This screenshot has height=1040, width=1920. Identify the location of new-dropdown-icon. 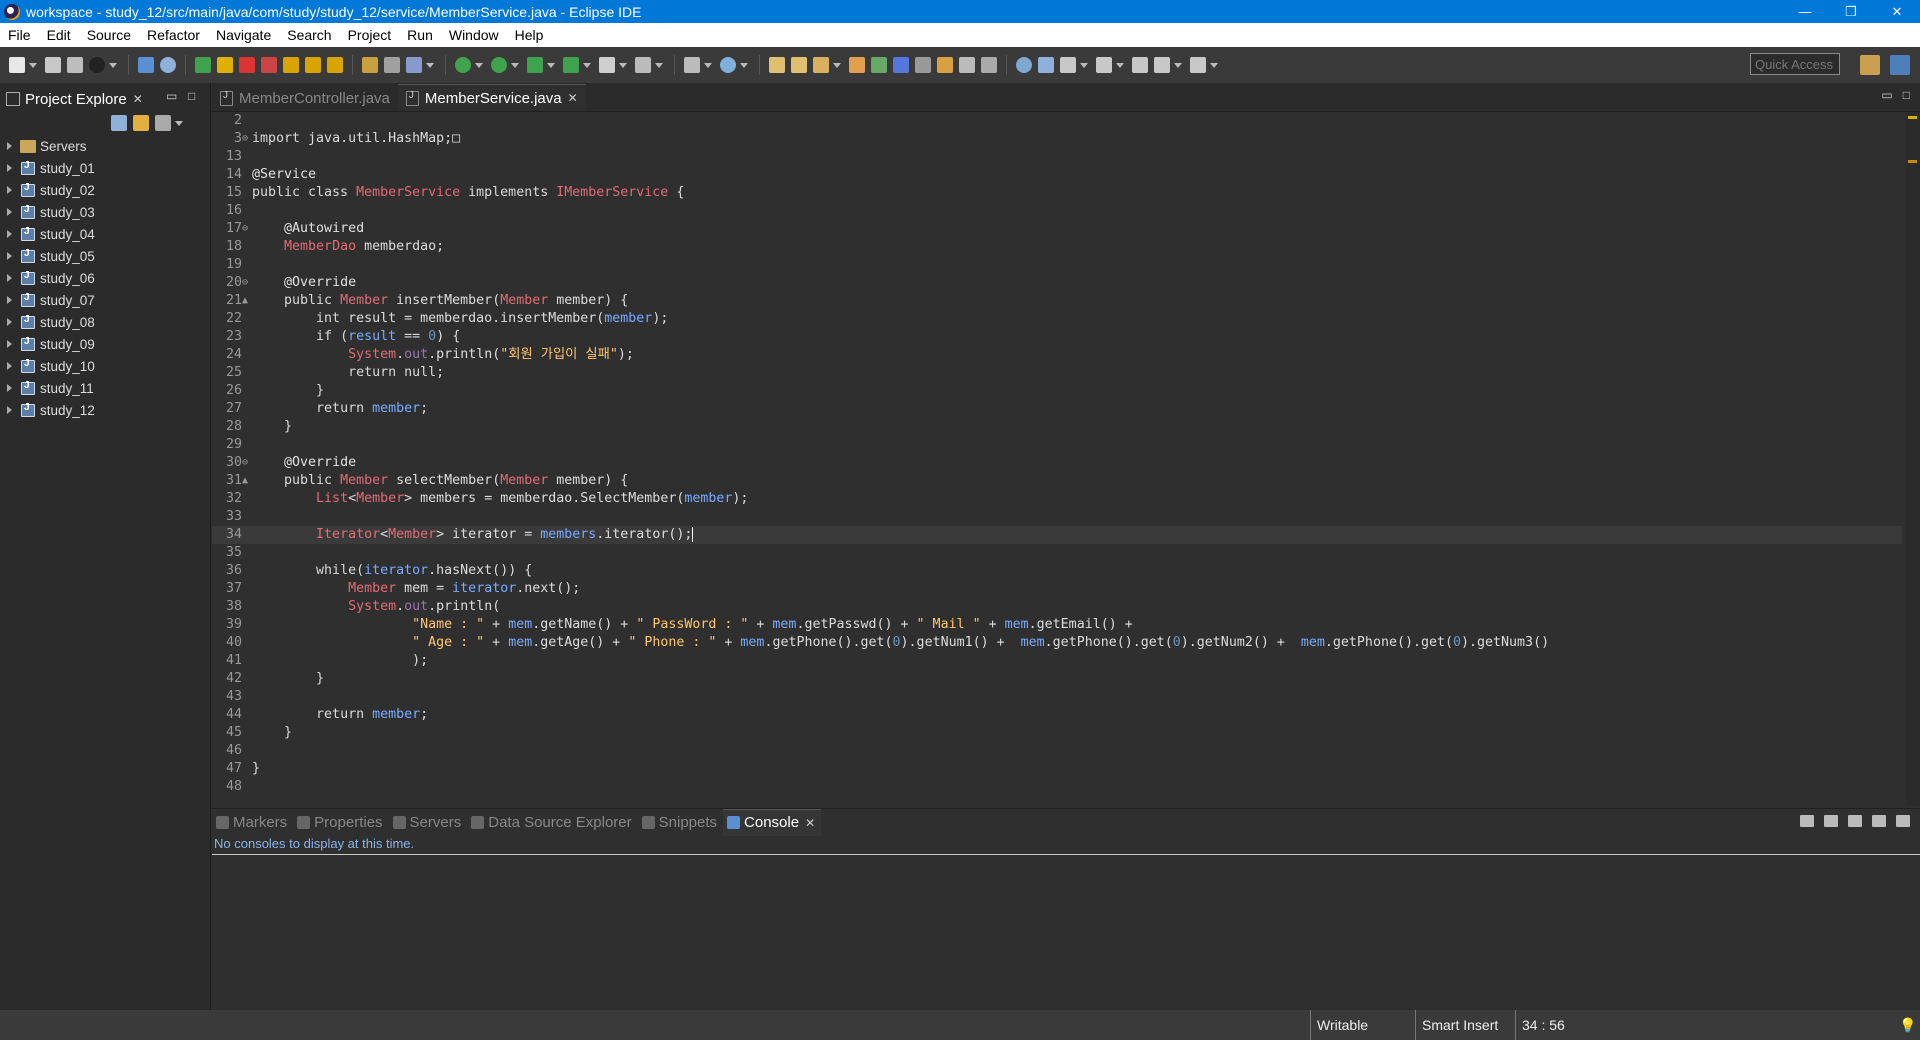
(33, 65).